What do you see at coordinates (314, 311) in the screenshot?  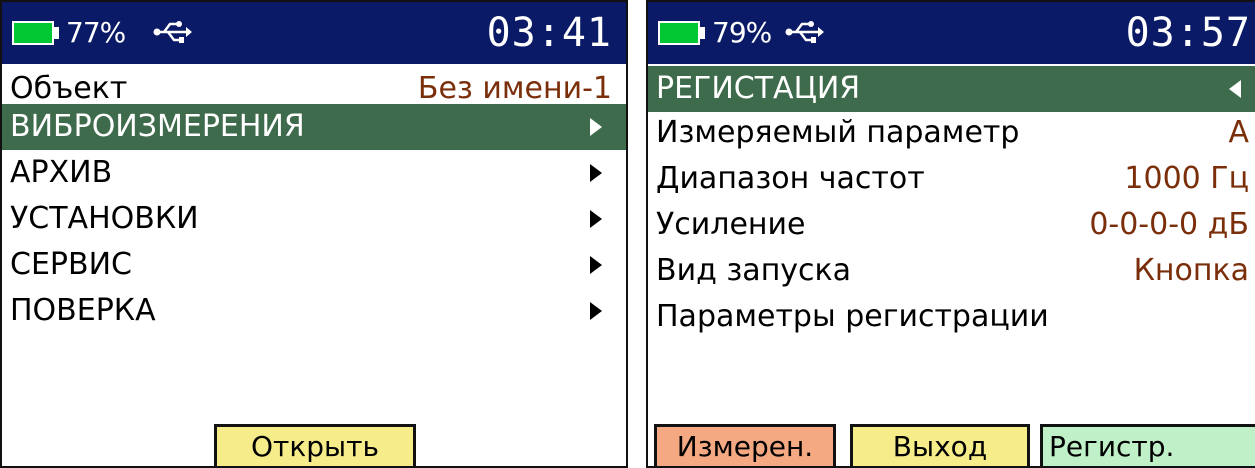 I see `menu-item-verification: ПОВЕРКА` at bounding box center [314, 311].